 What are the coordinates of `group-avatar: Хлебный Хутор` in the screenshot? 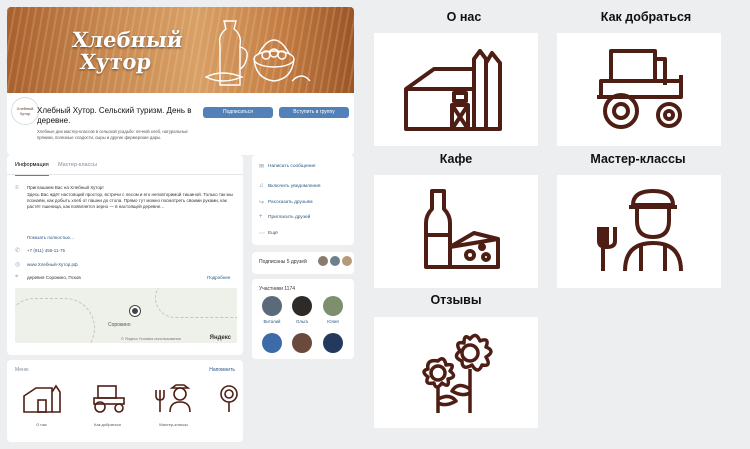 It's located at (25, 111).